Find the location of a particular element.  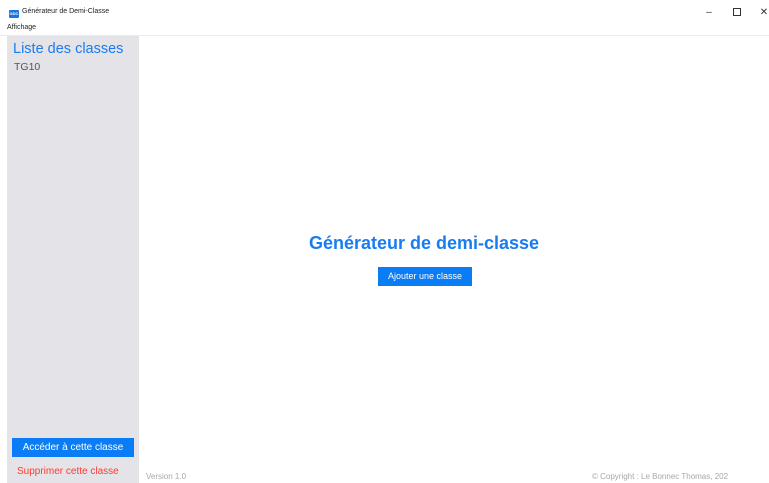

main-title: Générateur de demi-classe is located at coordinates (424, 243).